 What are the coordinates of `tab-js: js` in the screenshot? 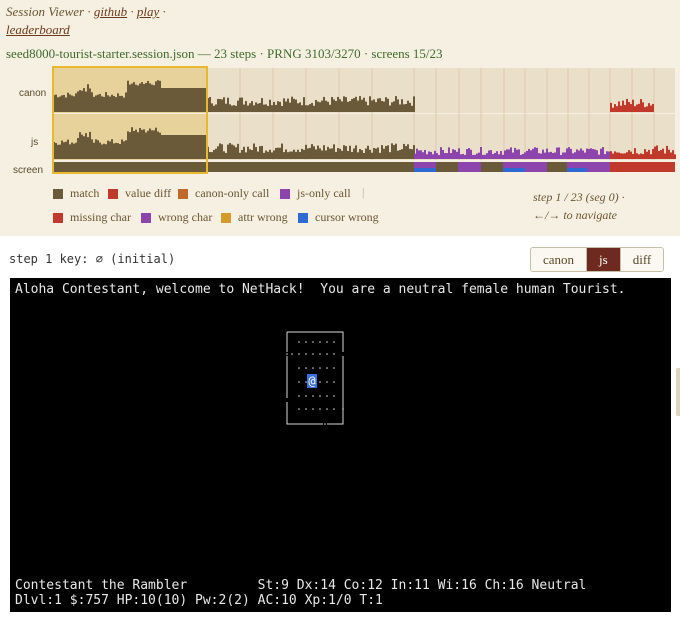 It's located at (604, 259).